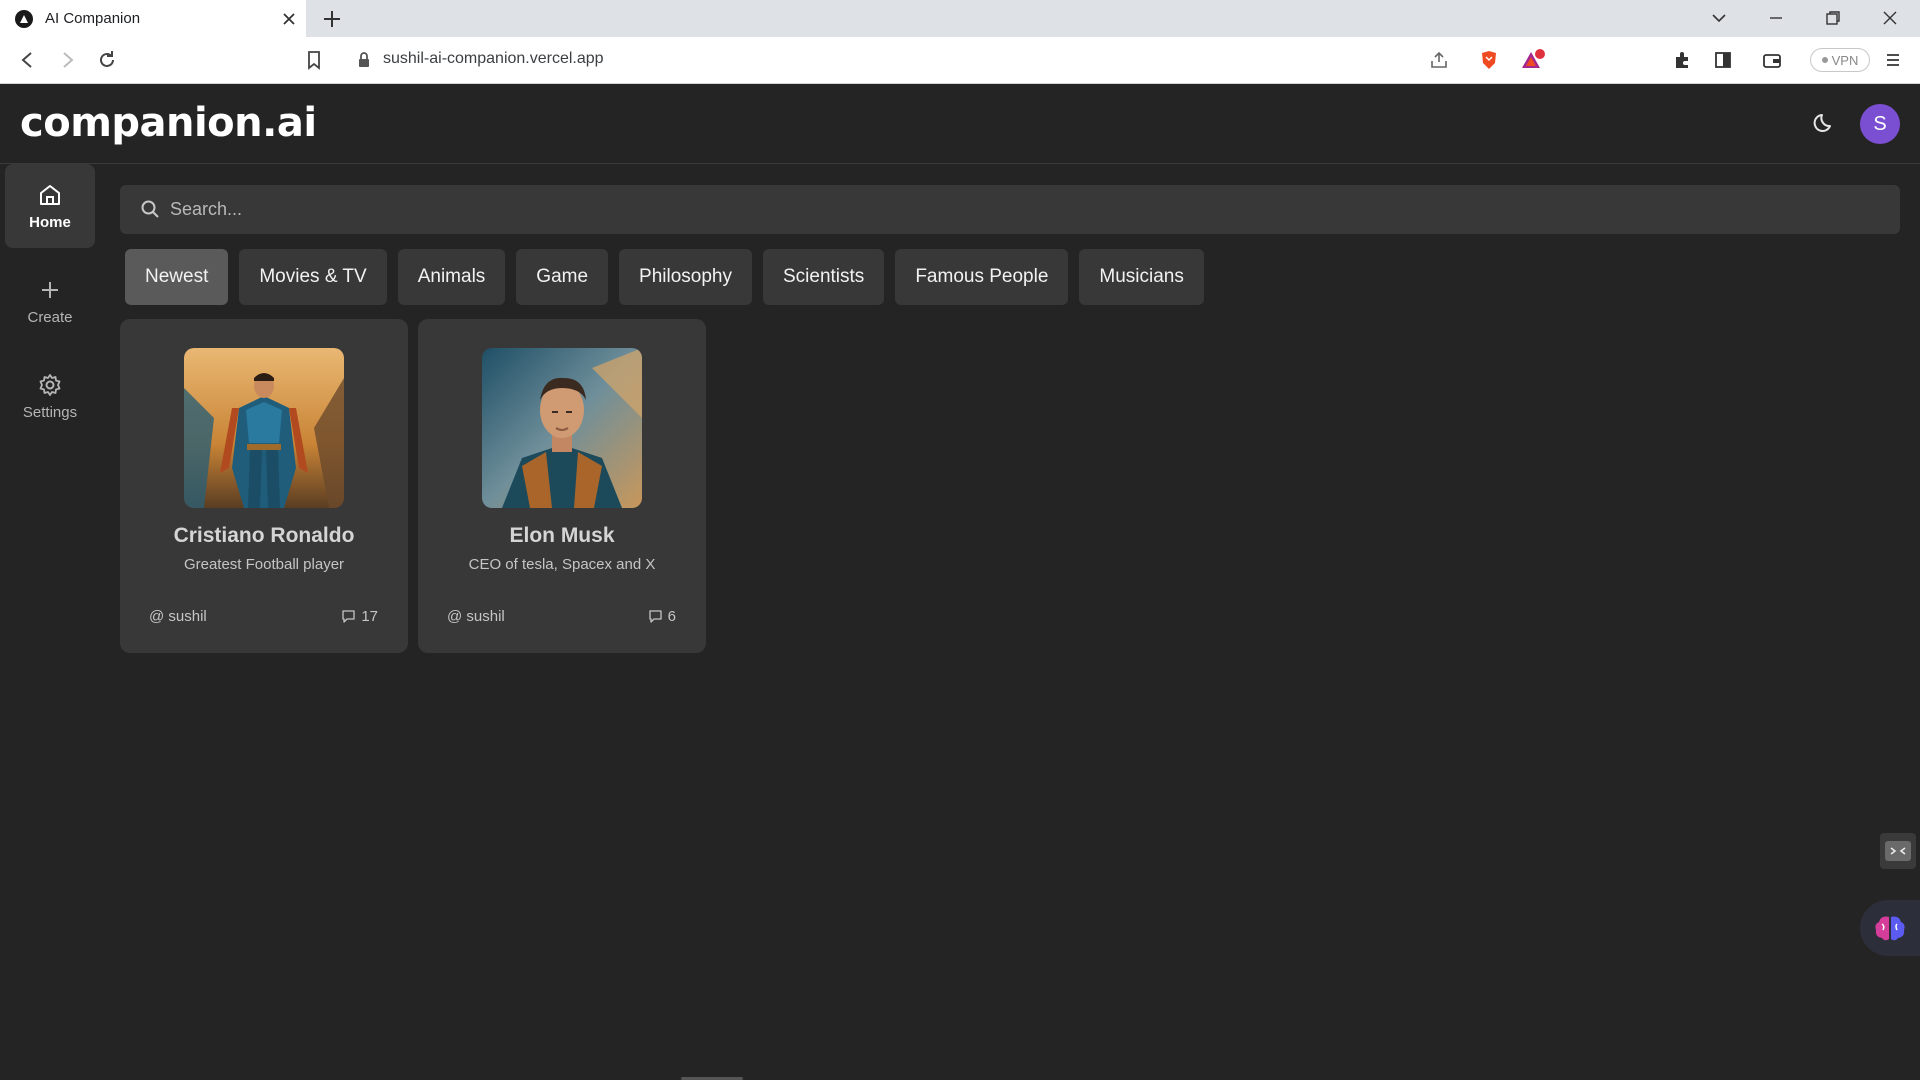 This screenshot has height=1080, width=1920. Describe the element at coordinates (153, 18) in the screenshot. I see `browser-tab: AI Companion` at that location.